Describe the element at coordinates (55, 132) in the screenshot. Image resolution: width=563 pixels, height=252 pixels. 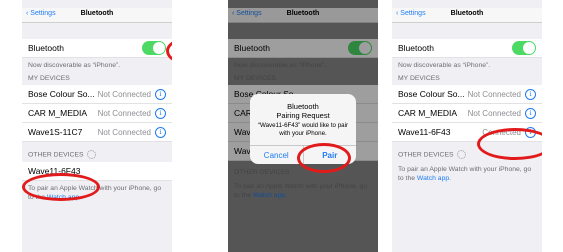
I see `device-name: Wave1S-11C7` at that location.